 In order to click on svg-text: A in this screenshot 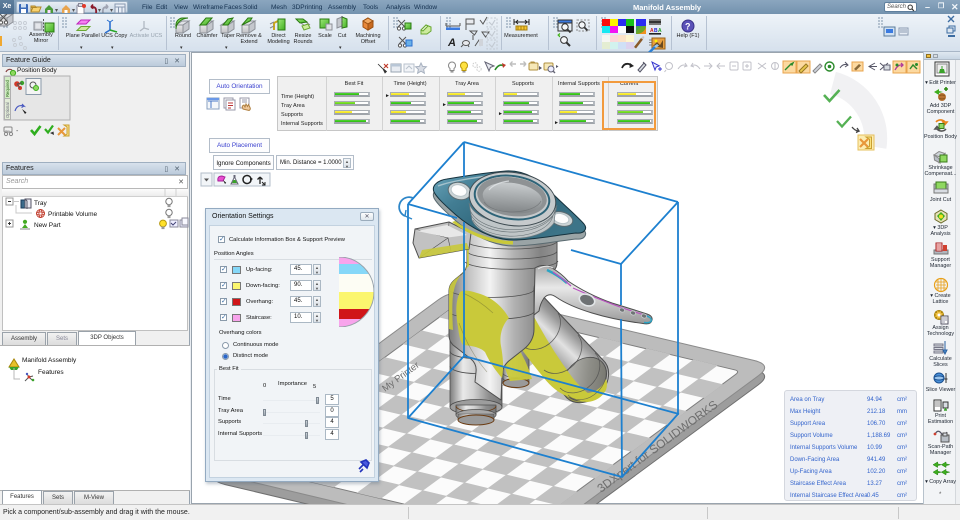, I will do `click(451, 43)`.